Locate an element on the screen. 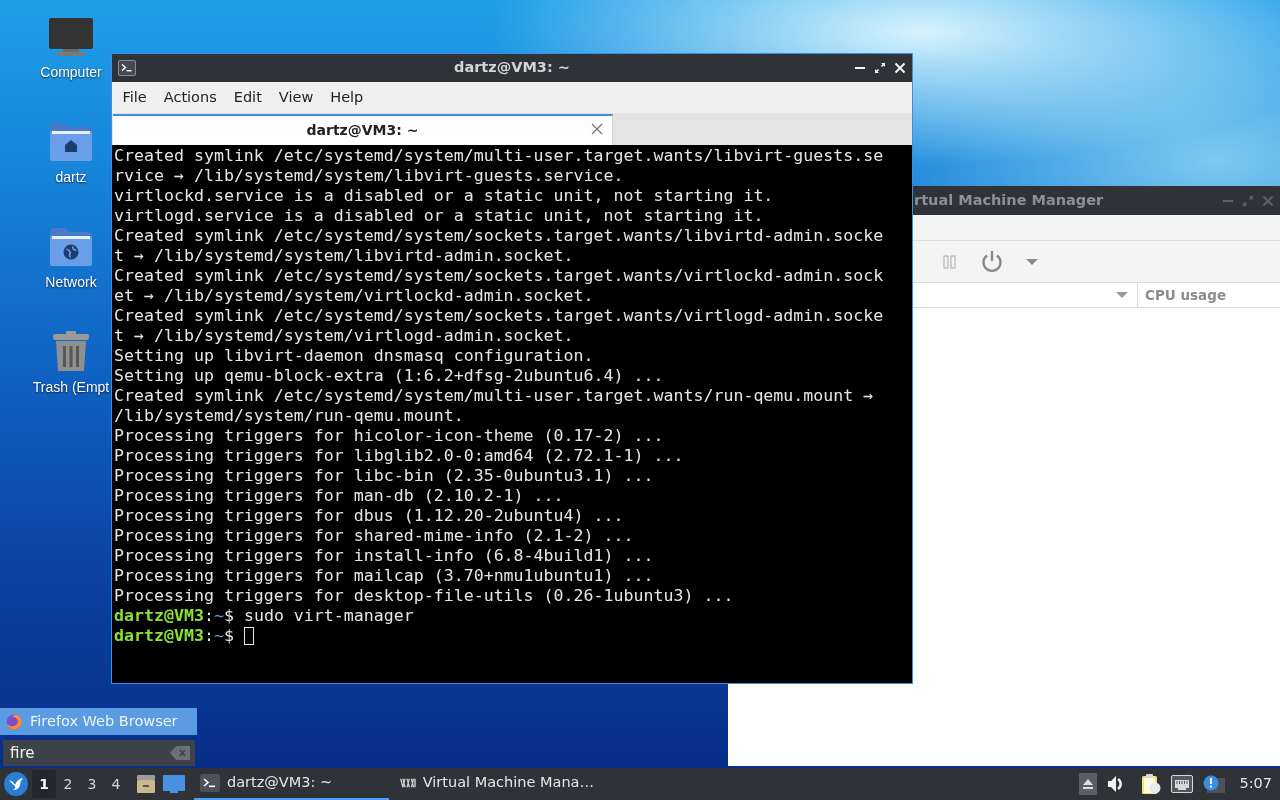  taskbar-task-button: dartz@VM3: ~ is located at coordinates (291, 784).